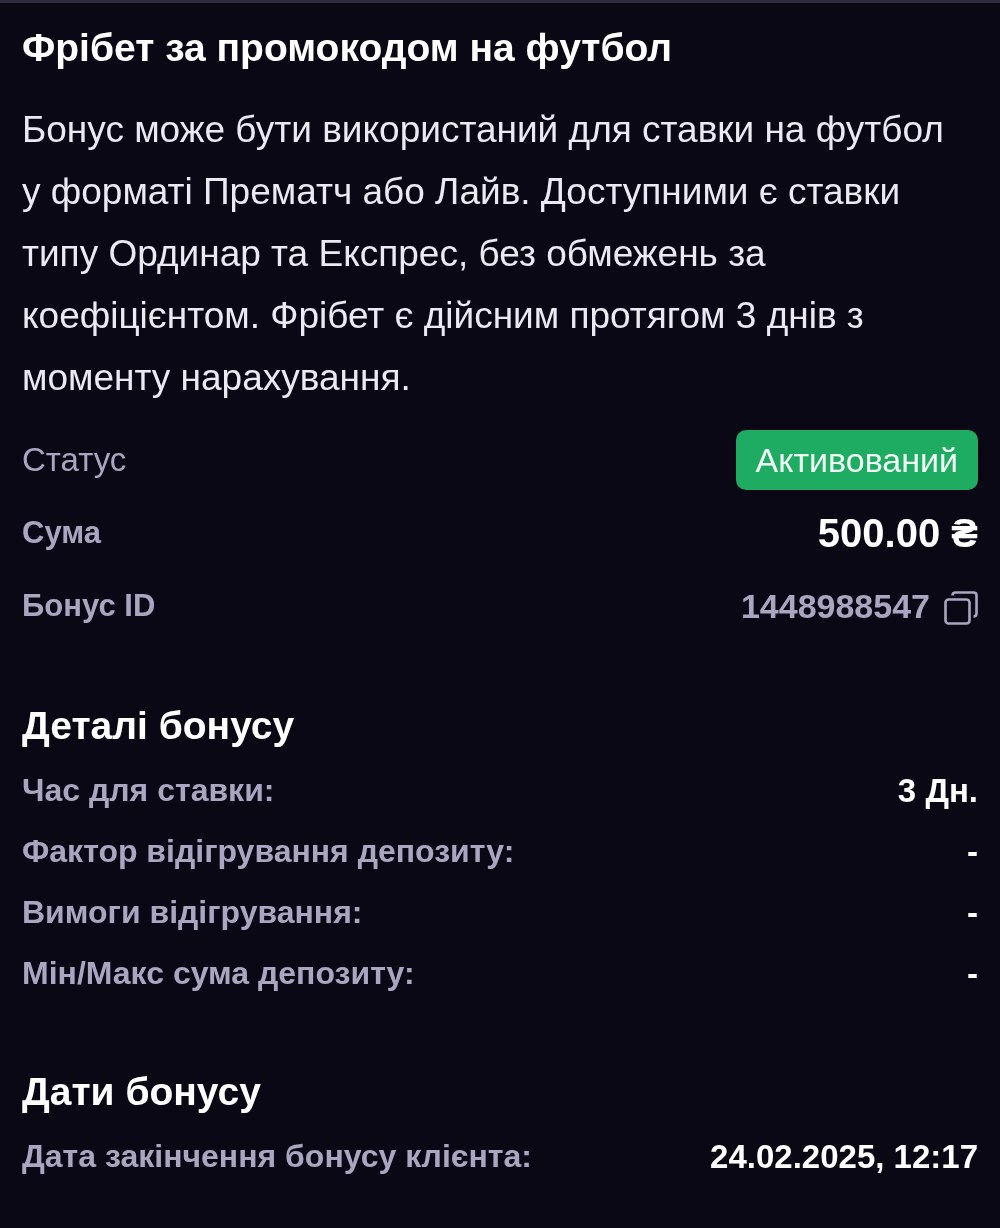 The image size is (1000, 1228). I want to click on section-heading: Дати бонусу, so click(142, 1092).